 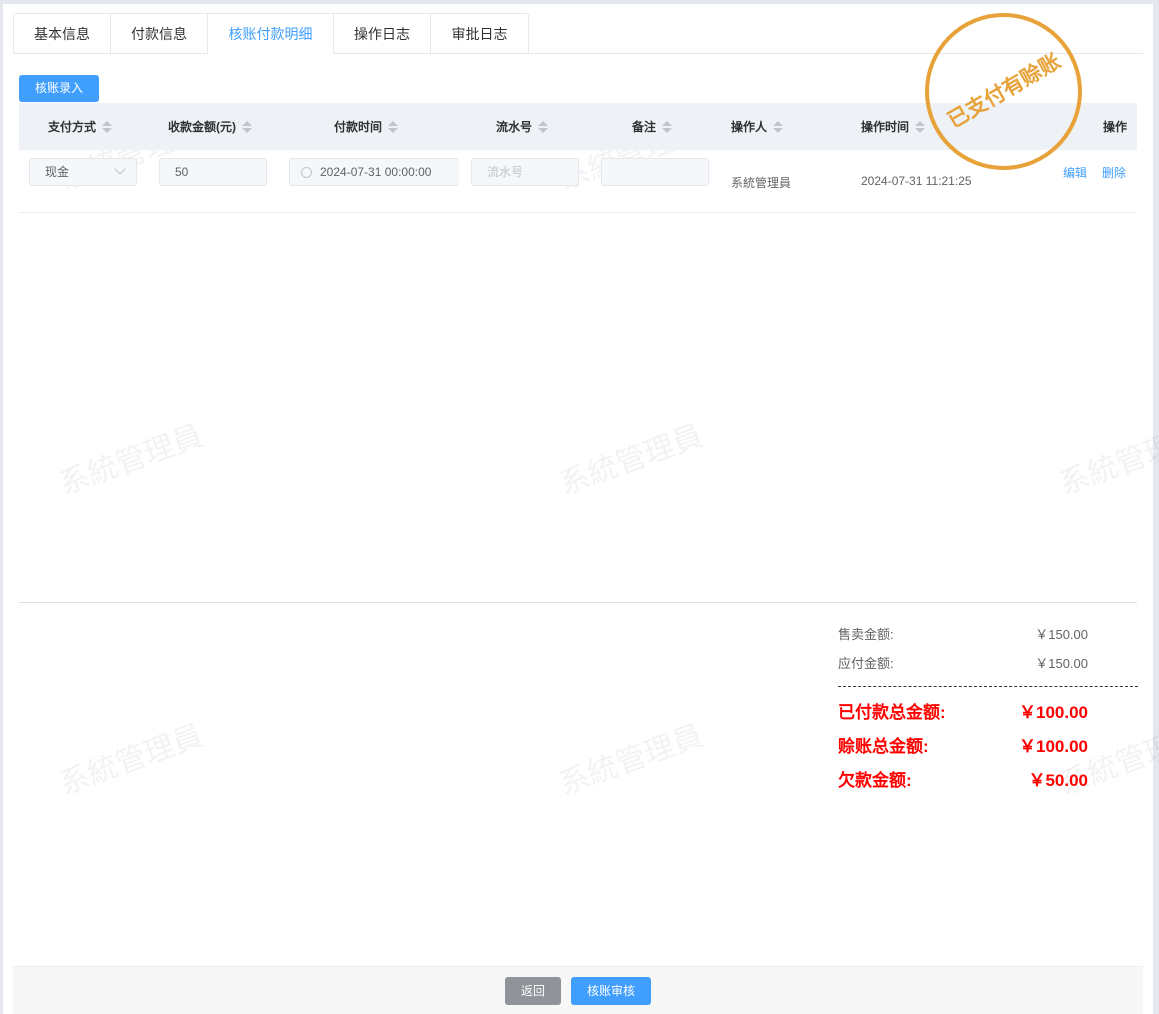 What do you see at coordinates (916, 181) in the screenshot?
I see `op-time-cell: 2024-07-31 11:21:25` at bounding box center [916, 181].